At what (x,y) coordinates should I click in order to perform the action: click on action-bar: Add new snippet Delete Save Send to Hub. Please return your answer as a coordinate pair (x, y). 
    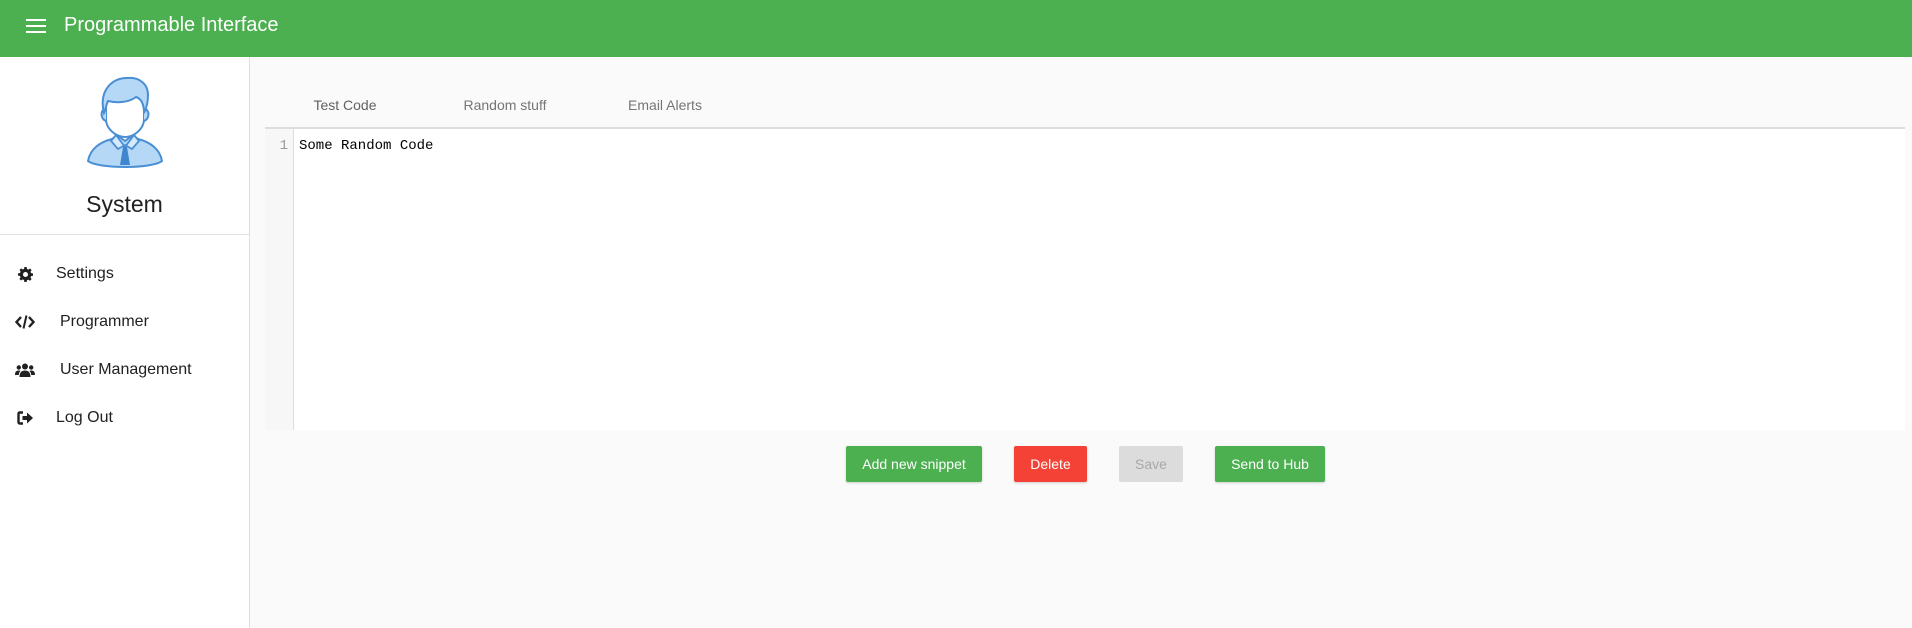
    Looking at the image, I should click on (1081, 464).